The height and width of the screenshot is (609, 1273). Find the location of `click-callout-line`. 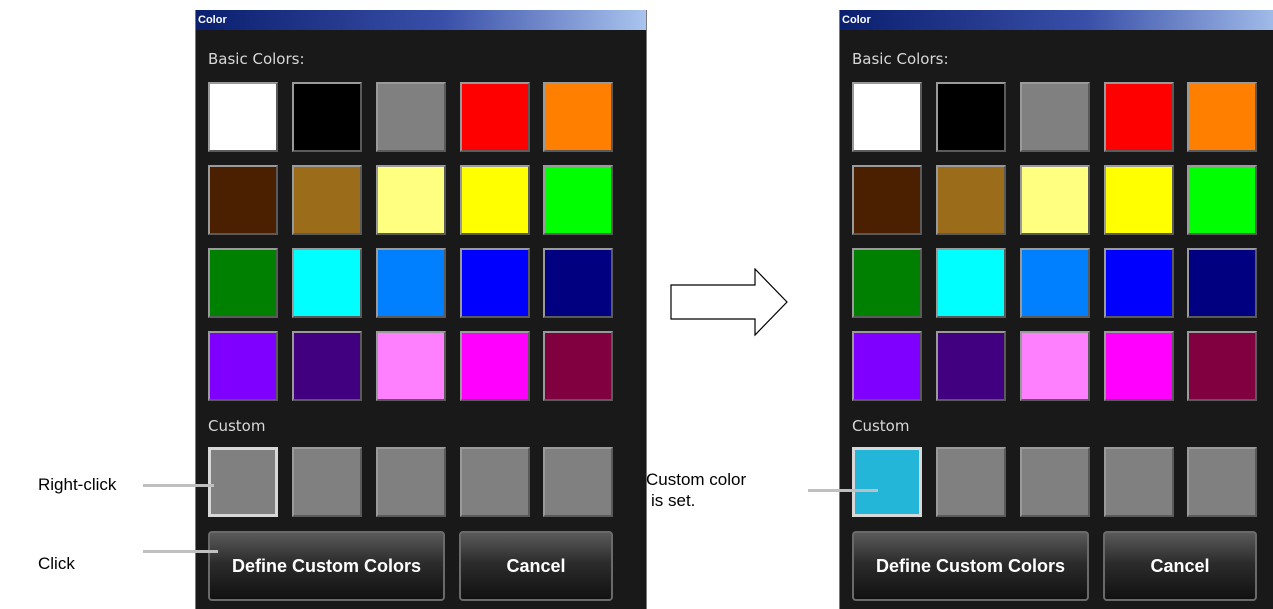

click-callout-line is located at coordinates (180, 551).